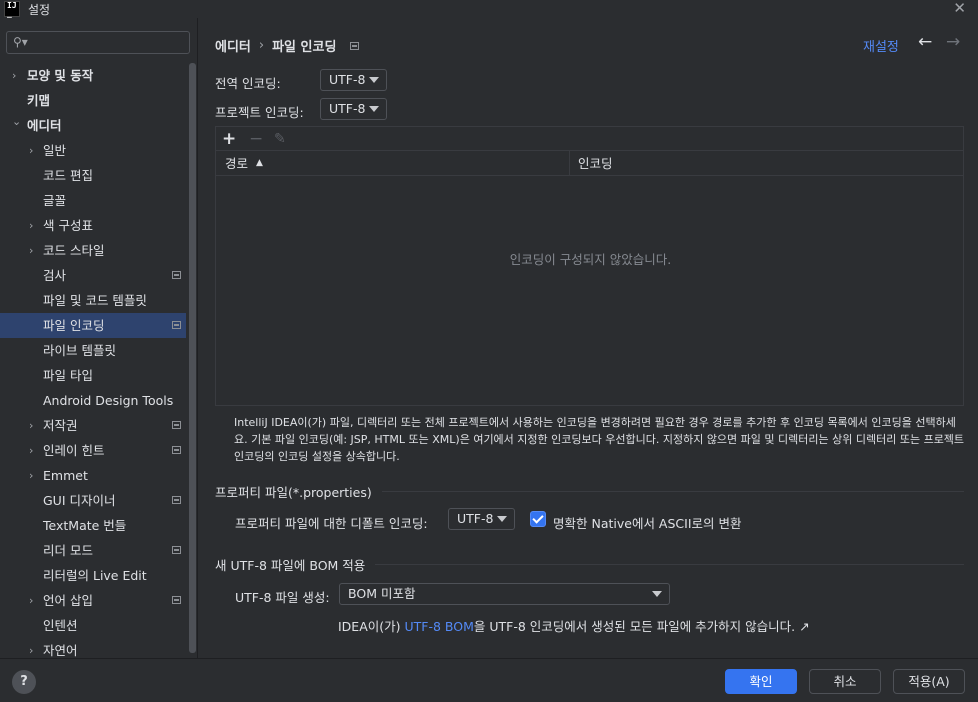  I want to click on search-input, so click(108, 42).